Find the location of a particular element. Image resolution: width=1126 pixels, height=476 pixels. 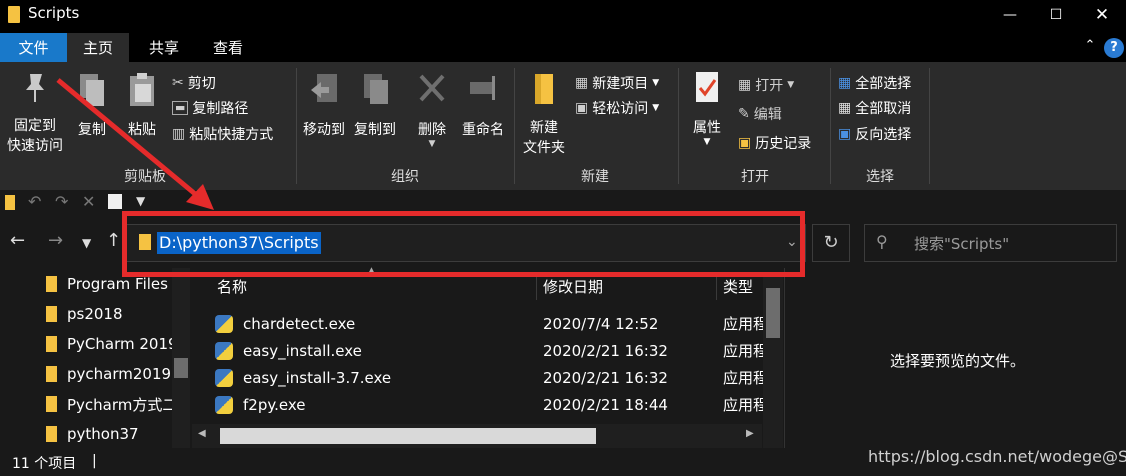

cut-label: 剪切 is located at coordinates (201, 84).